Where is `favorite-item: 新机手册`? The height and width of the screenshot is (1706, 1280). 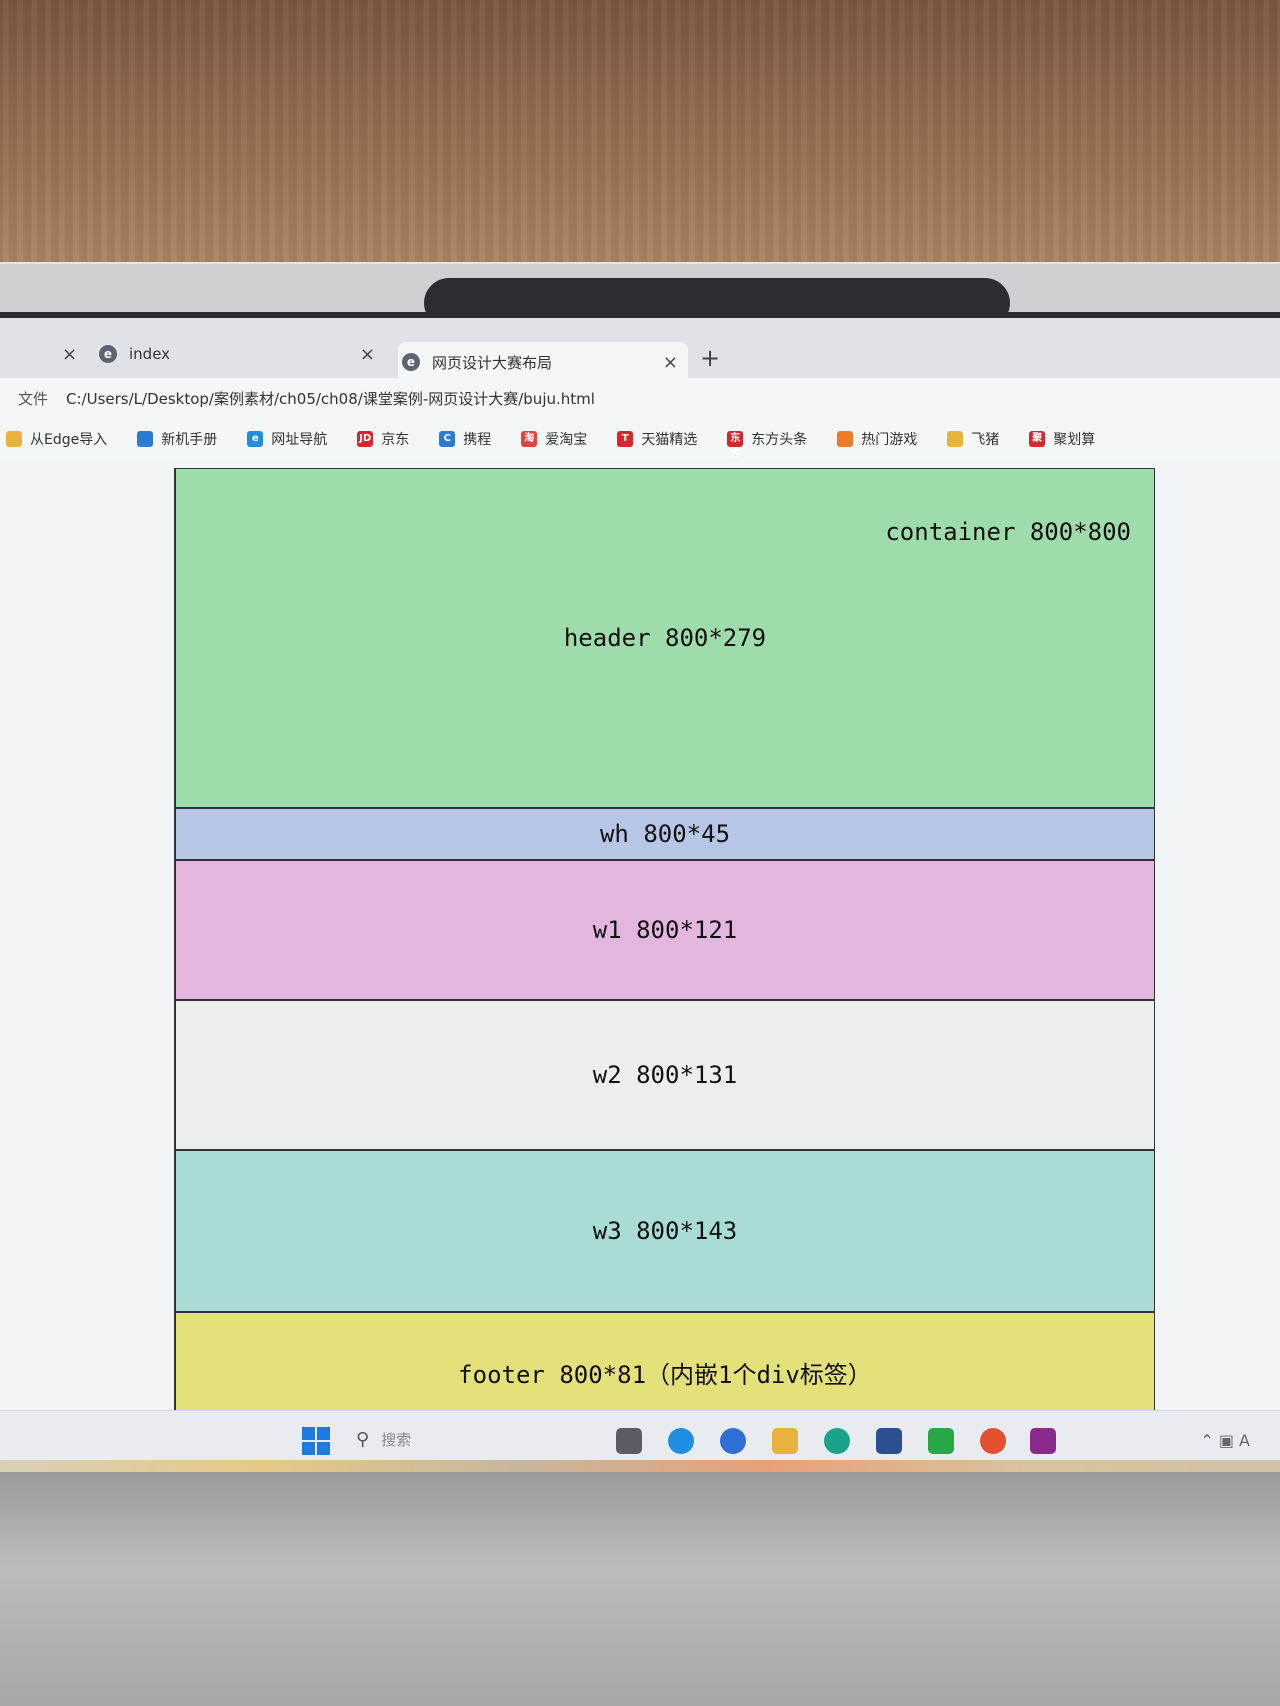 favorite-item: 新机手册 is located at coordinates (177, 439).